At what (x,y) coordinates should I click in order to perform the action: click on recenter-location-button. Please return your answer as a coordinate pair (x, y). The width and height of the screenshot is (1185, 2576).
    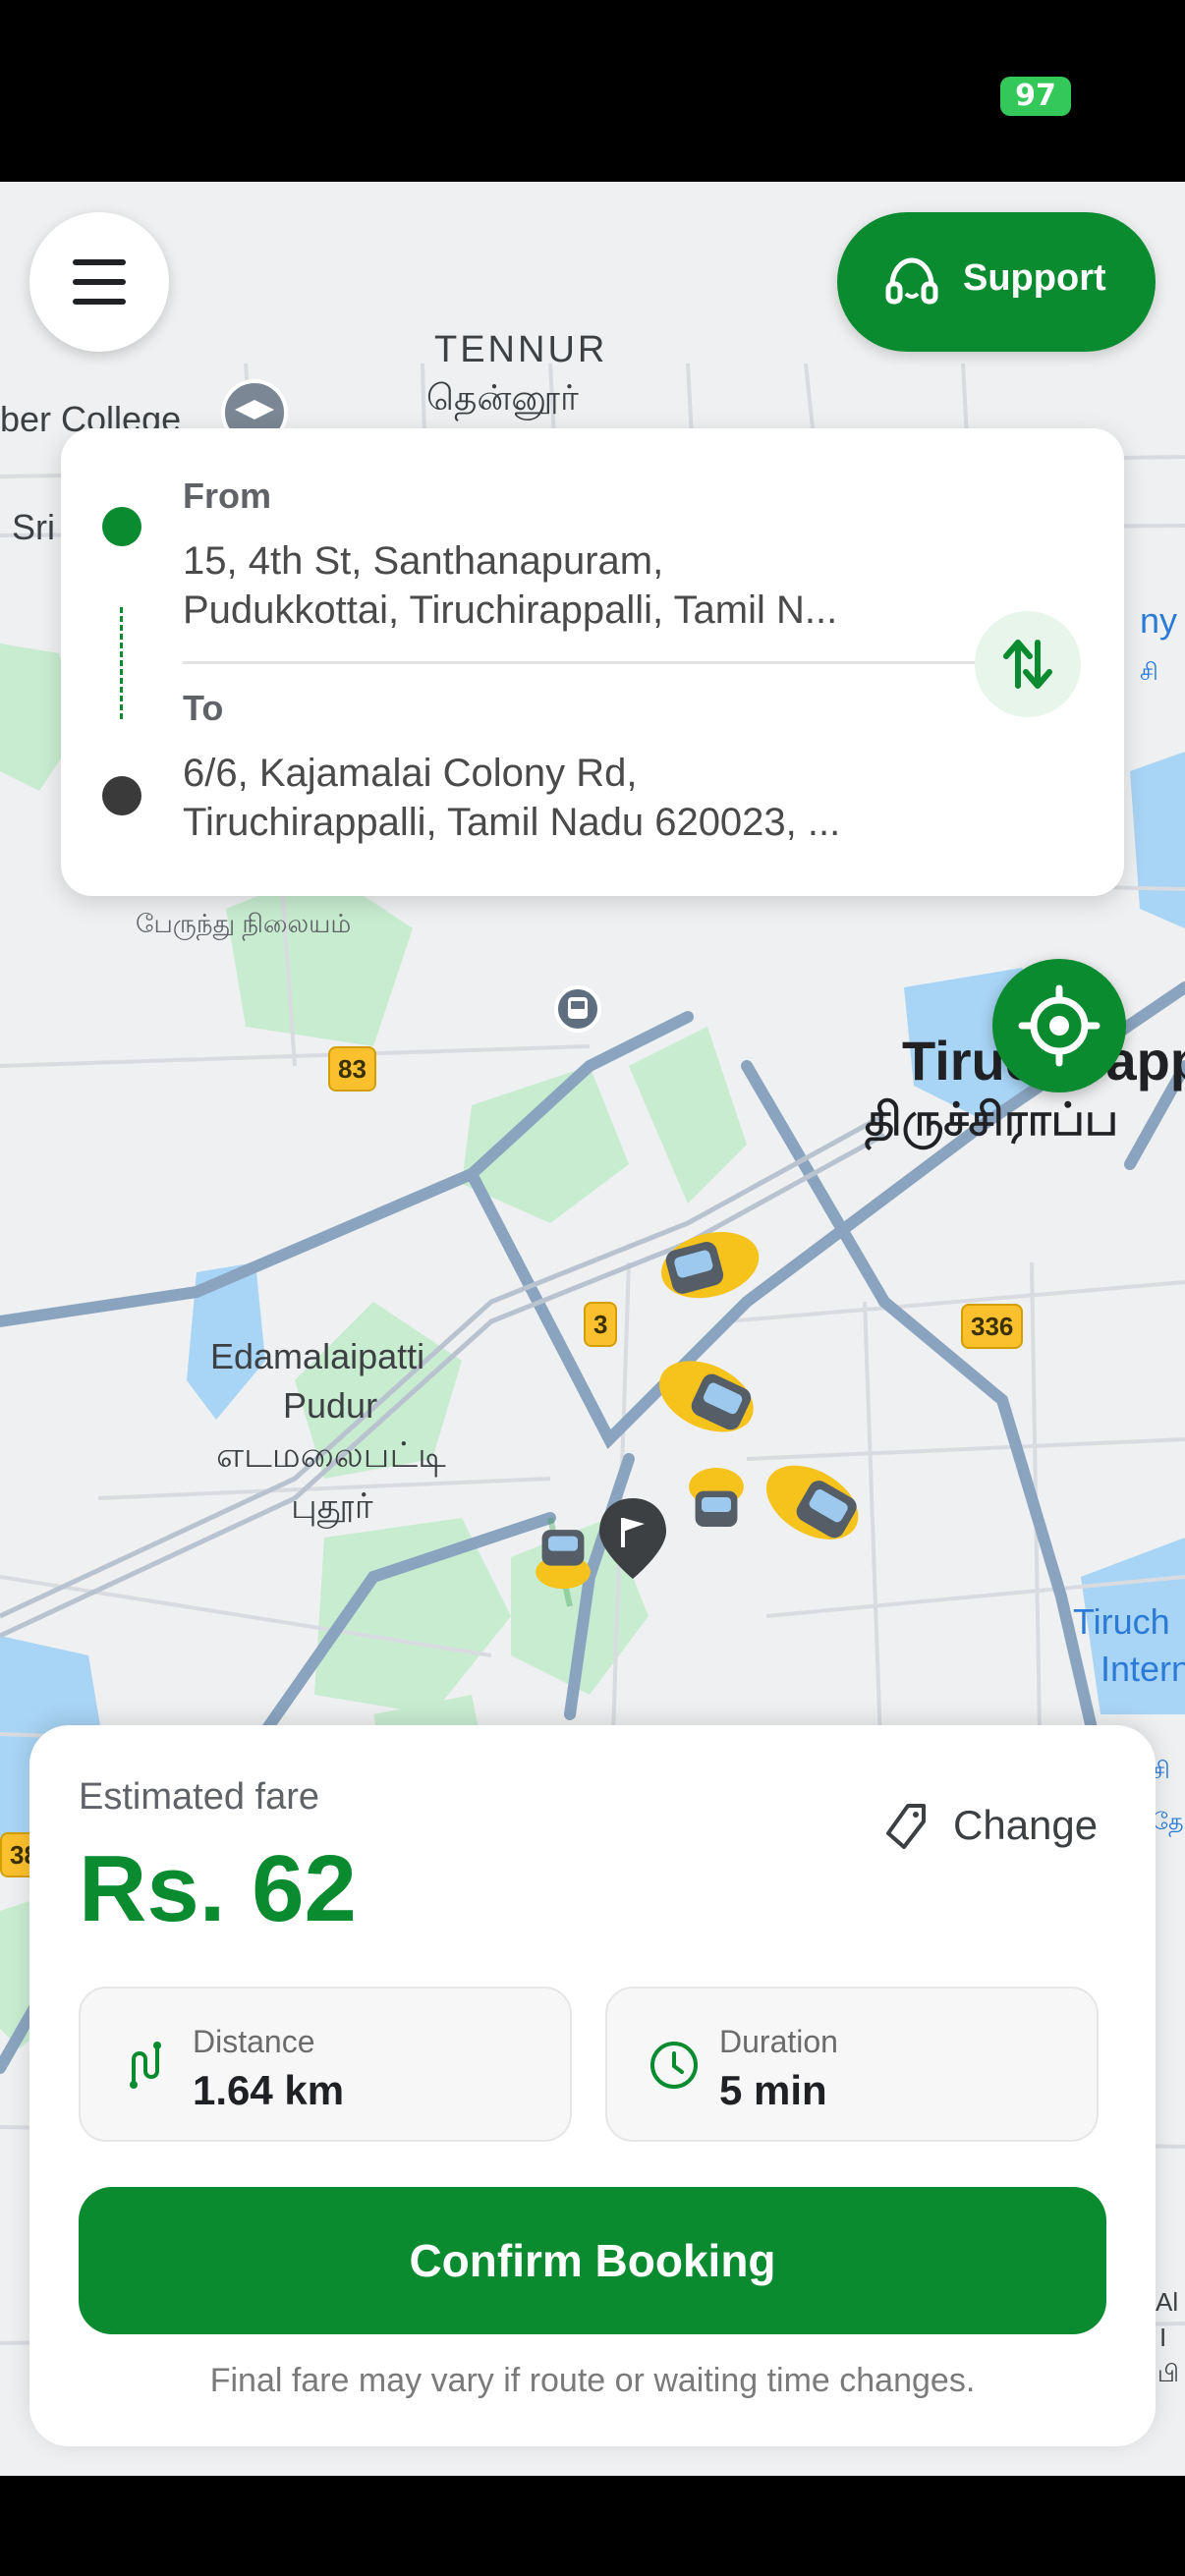
    Looking at the image, I should click on (1059, 1025).